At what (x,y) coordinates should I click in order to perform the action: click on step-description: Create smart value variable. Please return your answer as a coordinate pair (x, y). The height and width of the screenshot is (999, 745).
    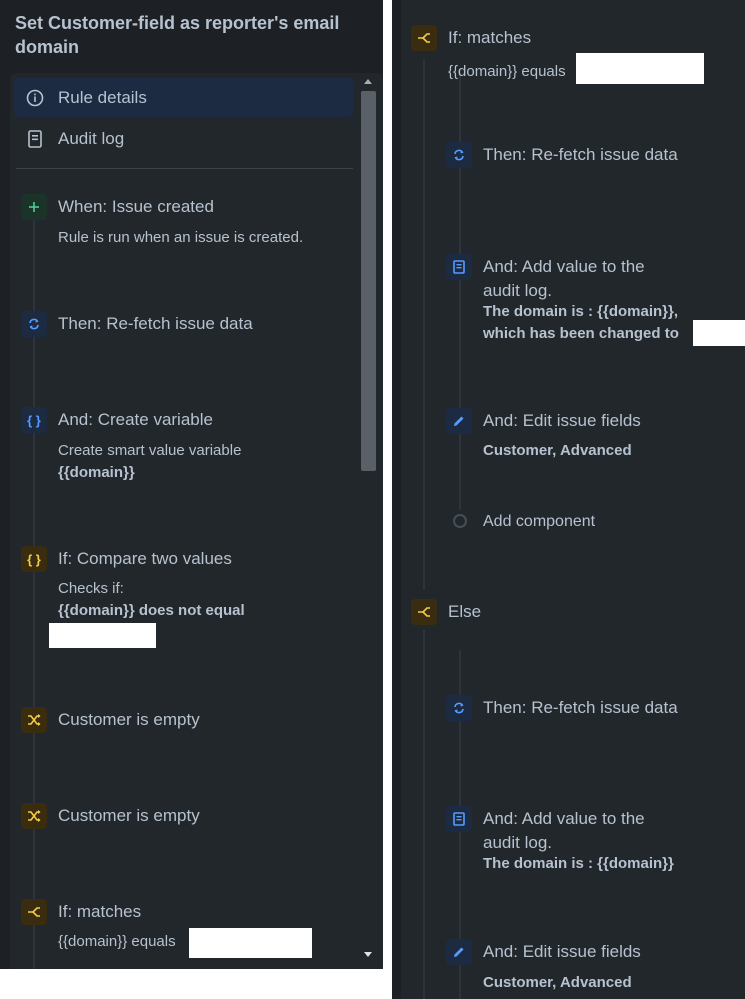
    Looking at the image, I should click on (150, 450).